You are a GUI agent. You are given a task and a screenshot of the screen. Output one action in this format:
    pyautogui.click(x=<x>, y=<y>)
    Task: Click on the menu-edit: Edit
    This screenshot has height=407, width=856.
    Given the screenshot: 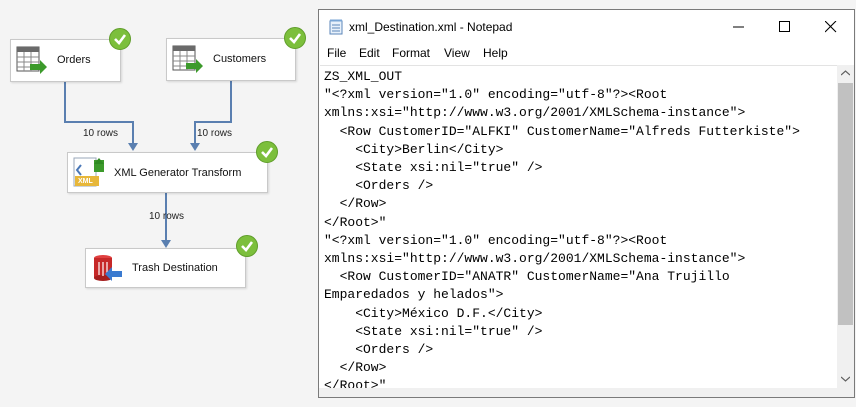 What is the action you would take?
    pyautogui.click(x=369, y=53)
    